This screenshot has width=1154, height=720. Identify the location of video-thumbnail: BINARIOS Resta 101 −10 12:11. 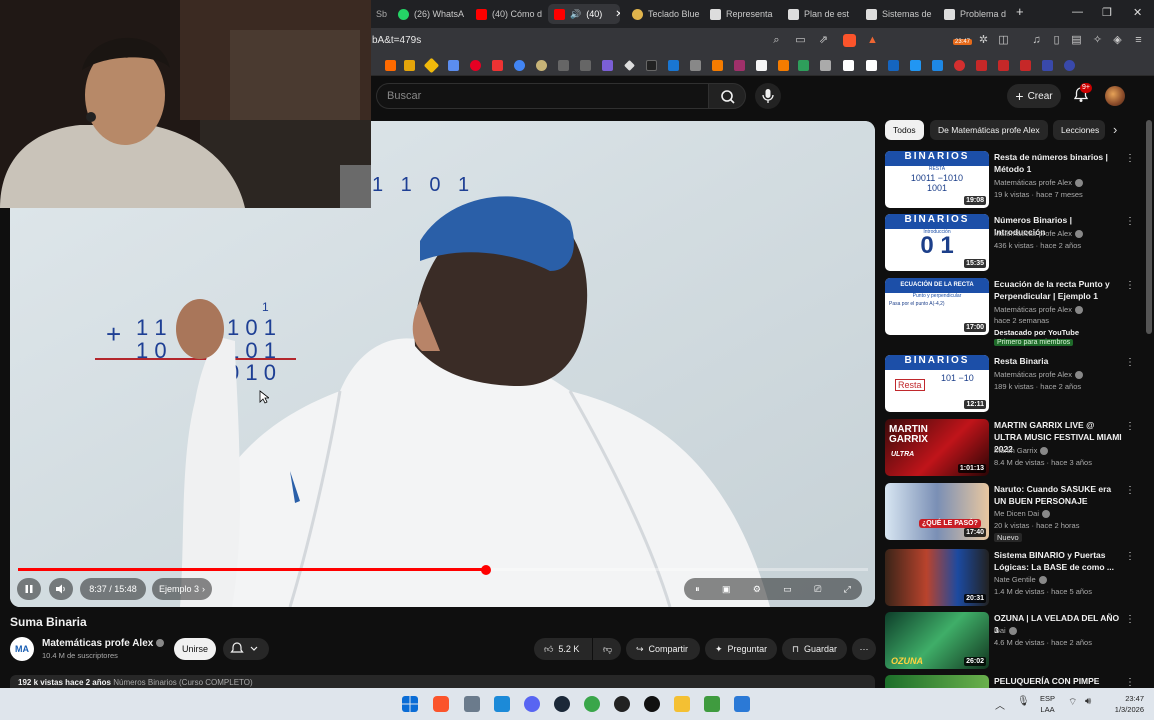
(937, 383).